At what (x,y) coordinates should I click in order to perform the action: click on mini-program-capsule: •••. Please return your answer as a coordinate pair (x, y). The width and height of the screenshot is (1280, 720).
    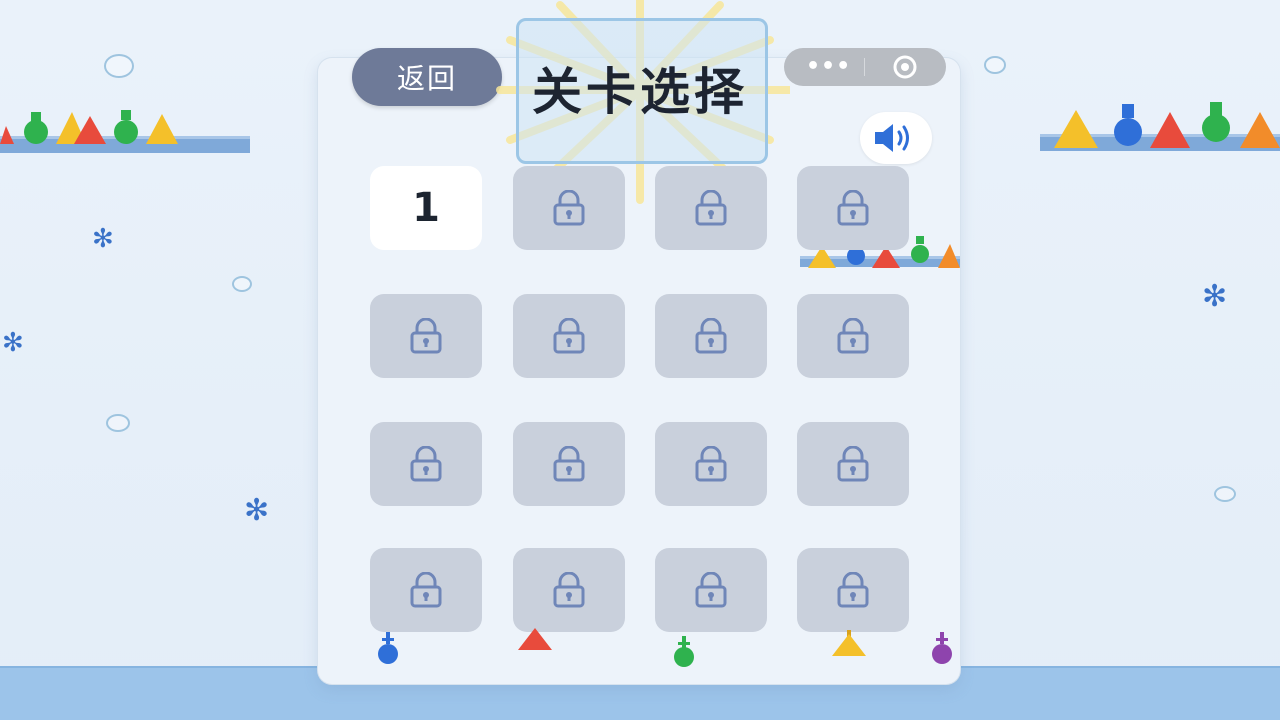
    Looking at the image, I should click on (865, 67).